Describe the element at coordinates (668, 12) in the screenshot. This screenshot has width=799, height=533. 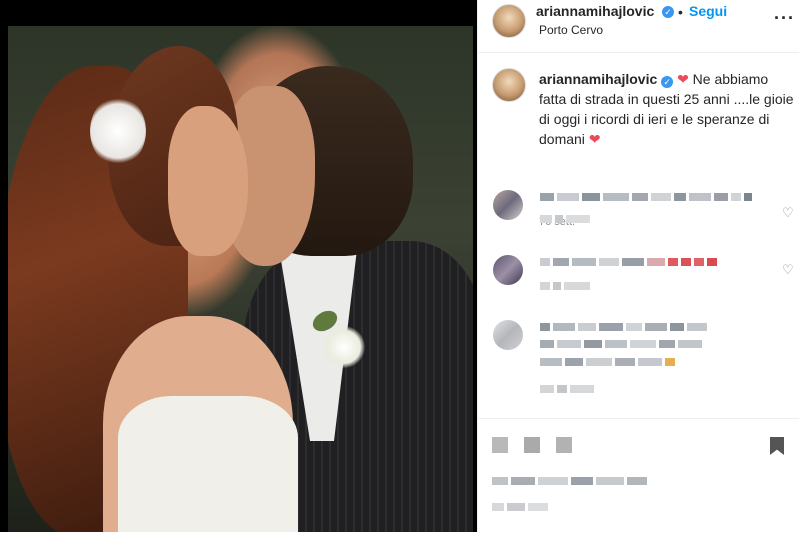
I see `verified-badge-icon: ✓` at that location.